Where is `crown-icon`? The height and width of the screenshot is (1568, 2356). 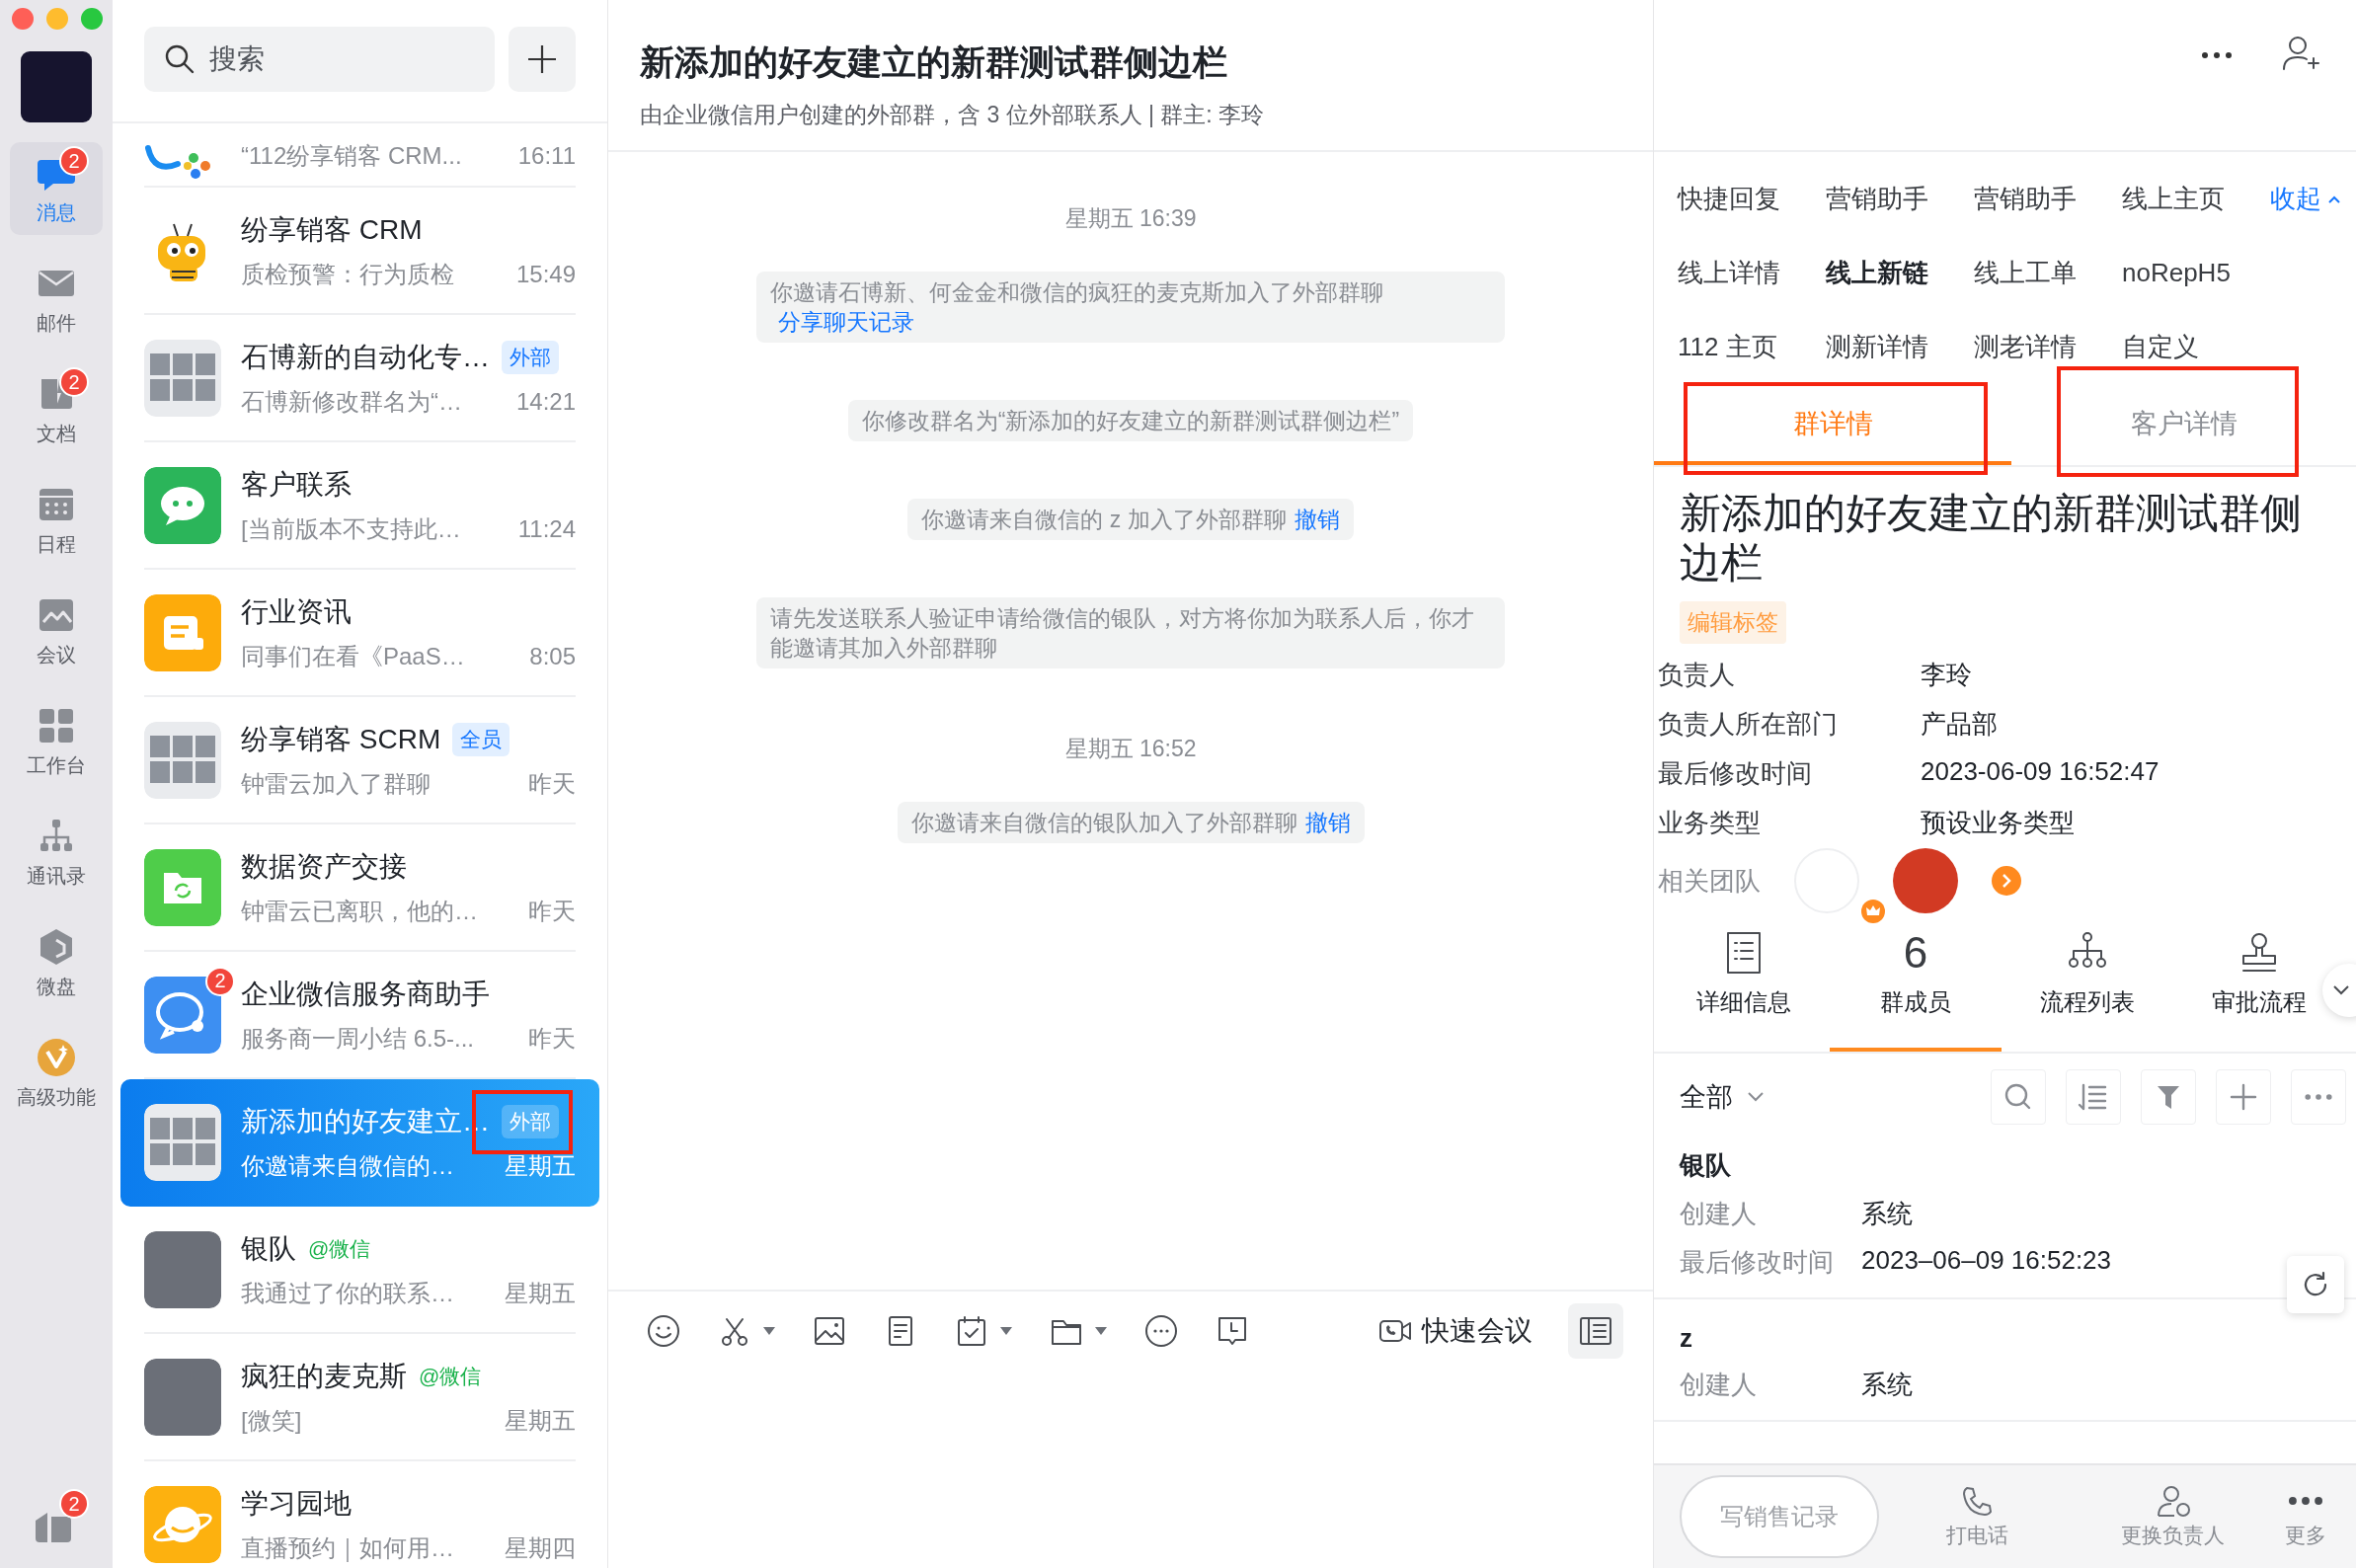
crown-icon is located at coordinates (1873, 912).